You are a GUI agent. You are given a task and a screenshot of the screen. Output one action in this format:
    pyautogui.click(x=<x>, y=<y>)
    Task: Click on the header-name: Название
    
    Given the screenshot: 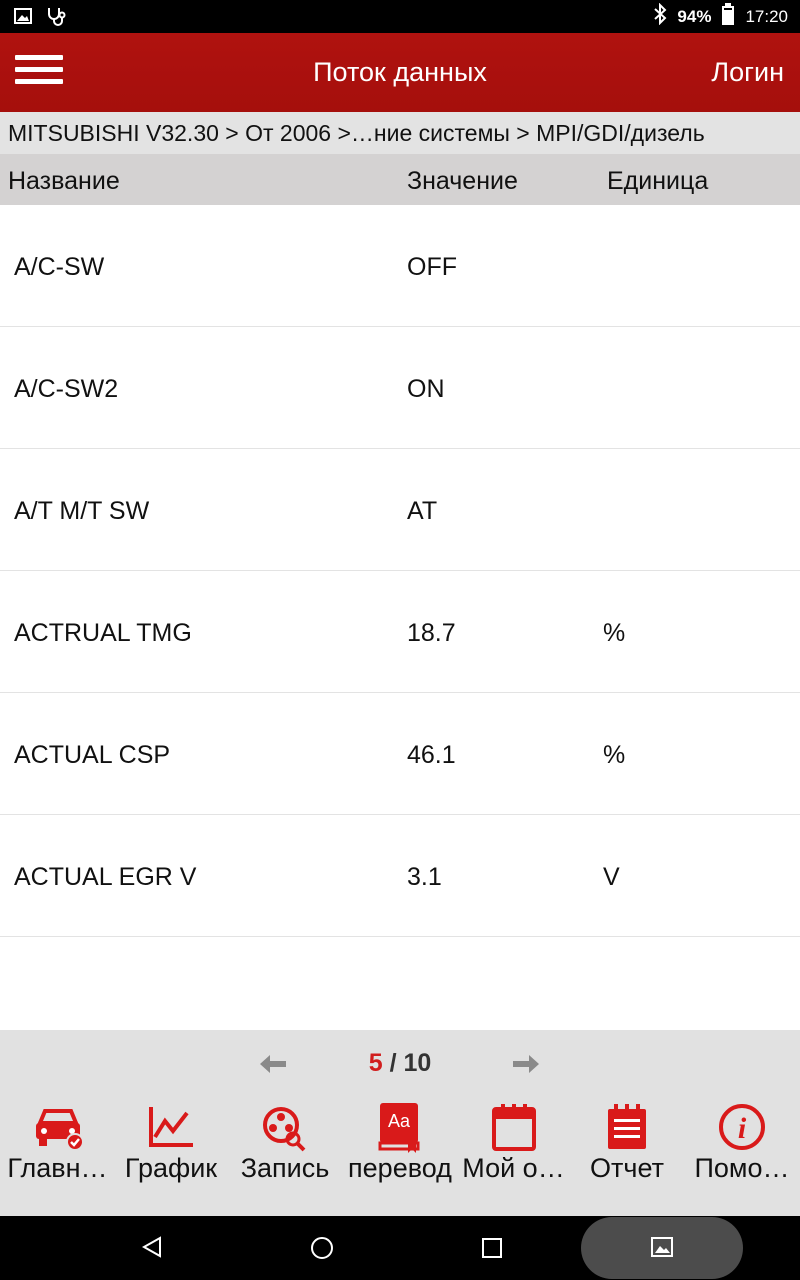 What is the action you would take?
    pyautogui.click(x=64, y=181)
    